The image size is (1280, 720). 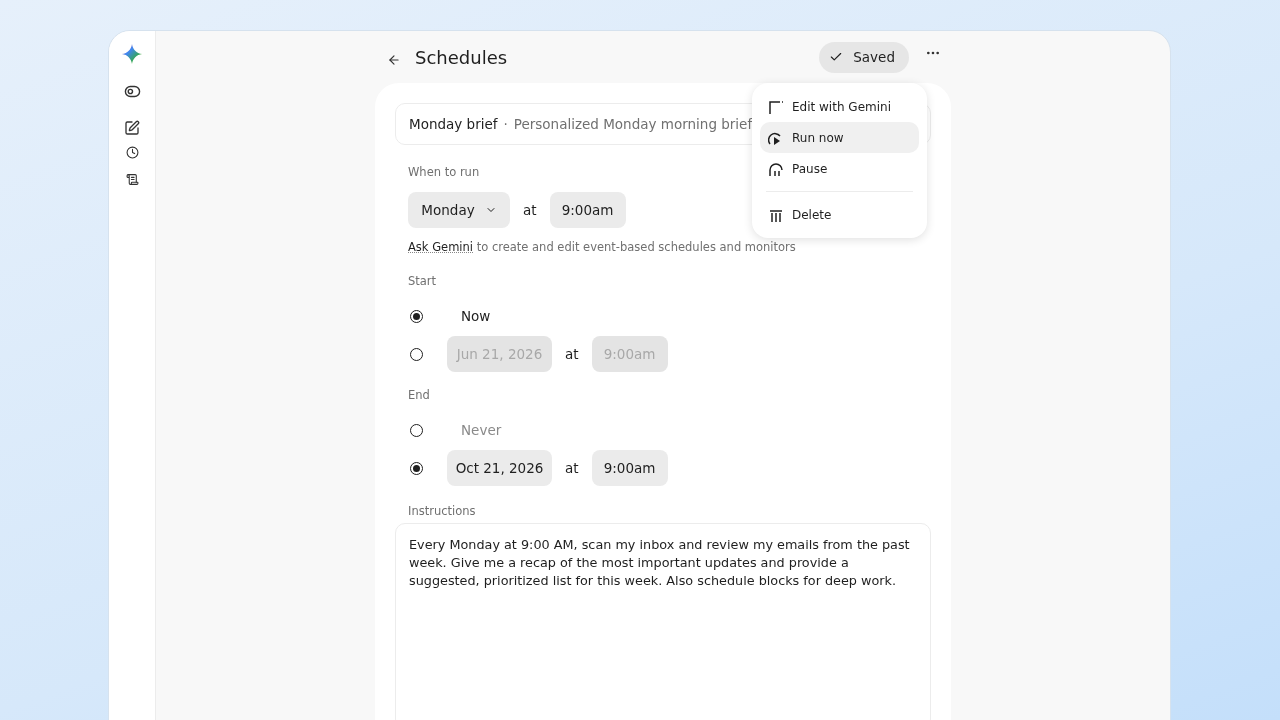 What do you see at coordinates (394, 60) in the screenshot?
I see `back-arrow-icon` at bounding box center [394, 60].